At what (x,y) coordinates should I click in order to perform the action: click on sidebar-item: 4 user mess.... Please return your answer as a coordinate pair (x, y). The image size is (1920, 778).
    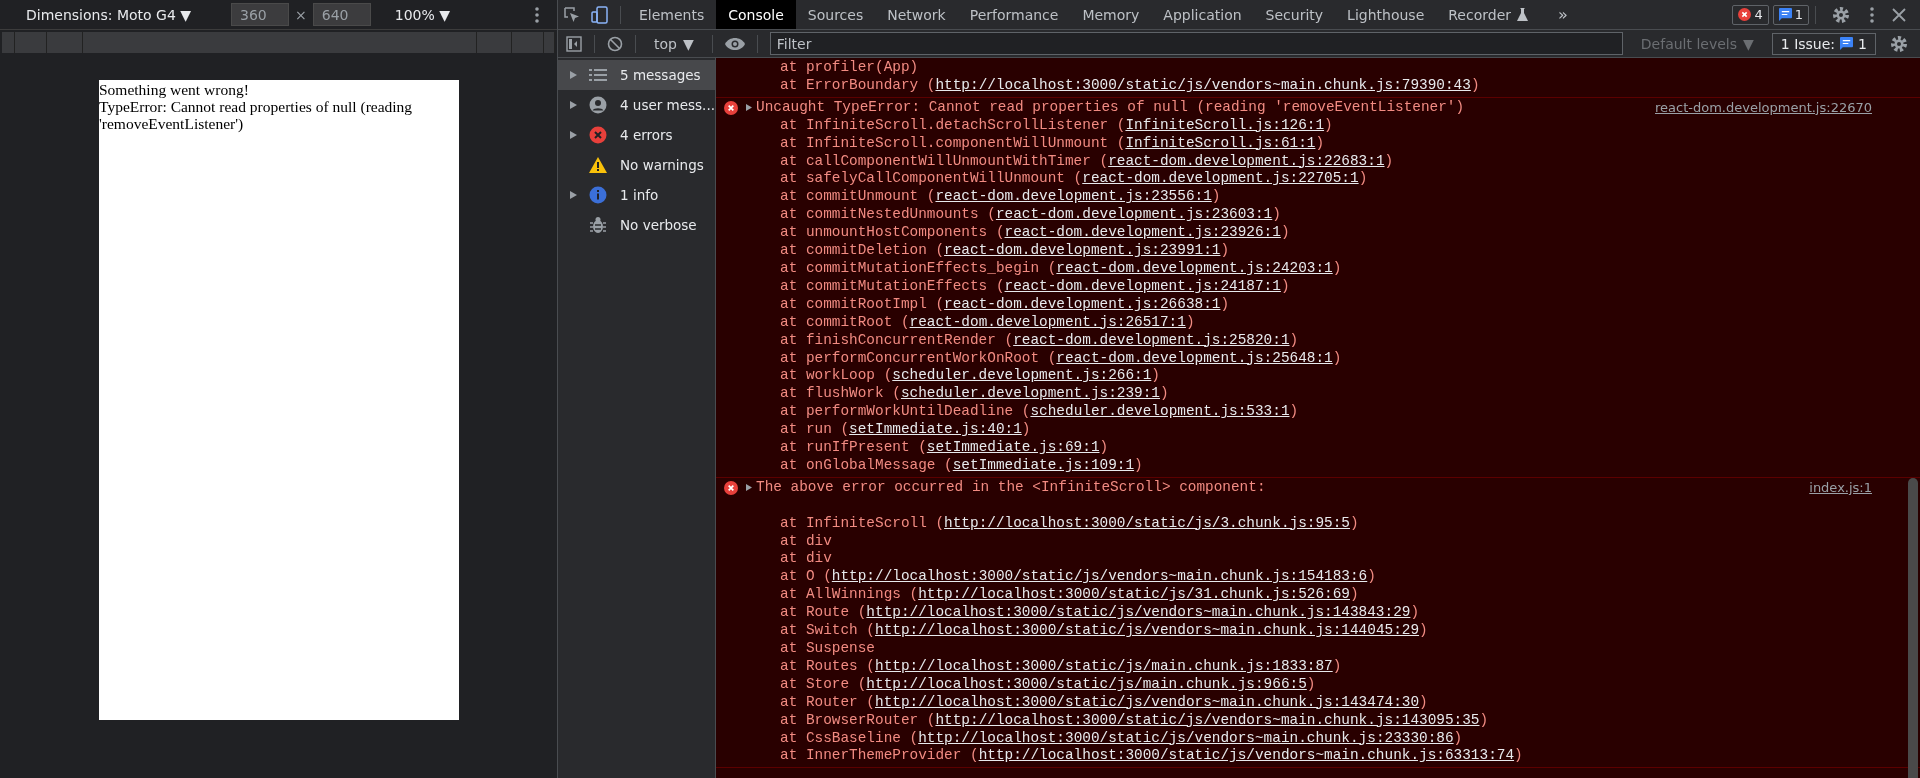
    Looking at the image, I should click on (636, 105).